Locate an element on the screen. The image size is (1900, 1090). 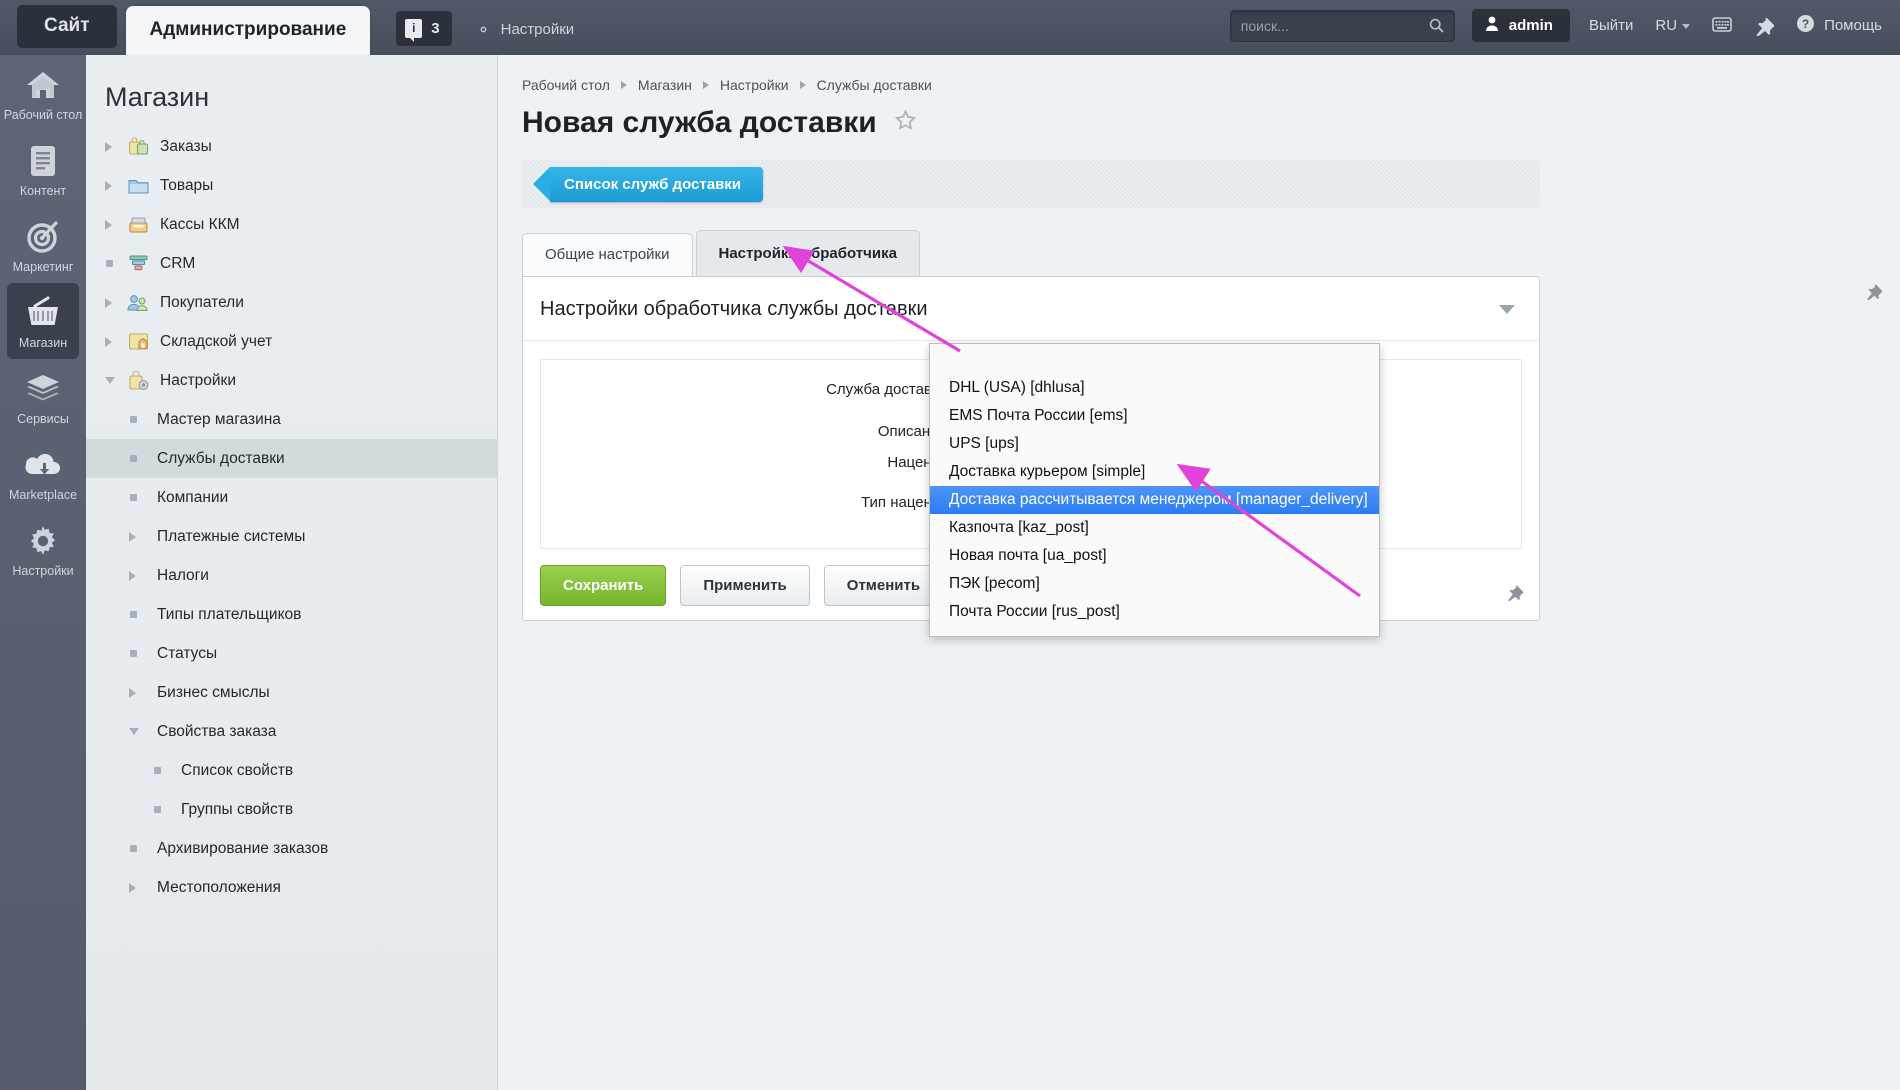
menu-item-13: Статусы is located at coordinates (291, 653).